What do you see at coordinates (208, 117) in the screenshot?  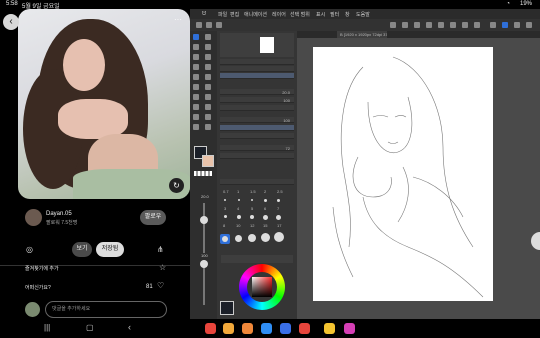 I see `ruler-tool-icon` at bounding box center [208, 117].